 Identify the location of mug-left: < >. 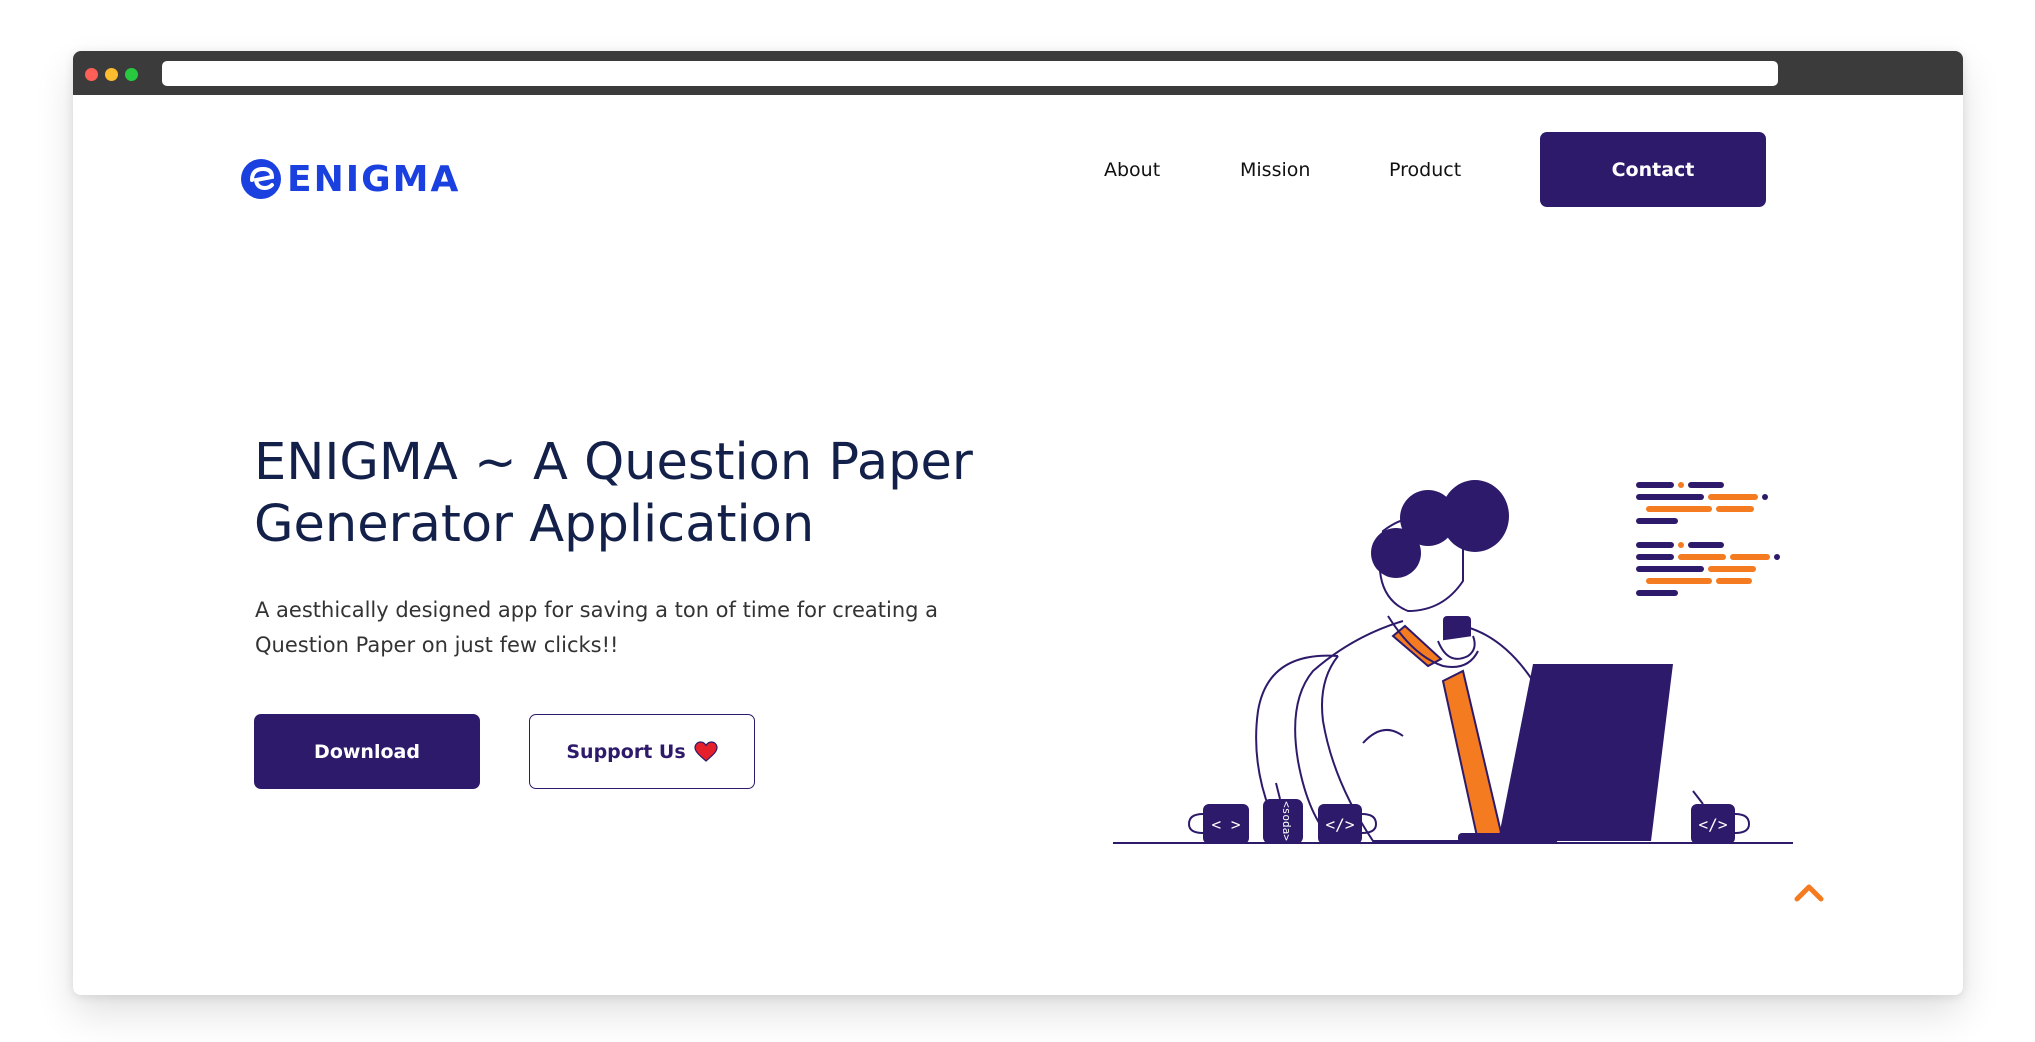
(1218, 824).